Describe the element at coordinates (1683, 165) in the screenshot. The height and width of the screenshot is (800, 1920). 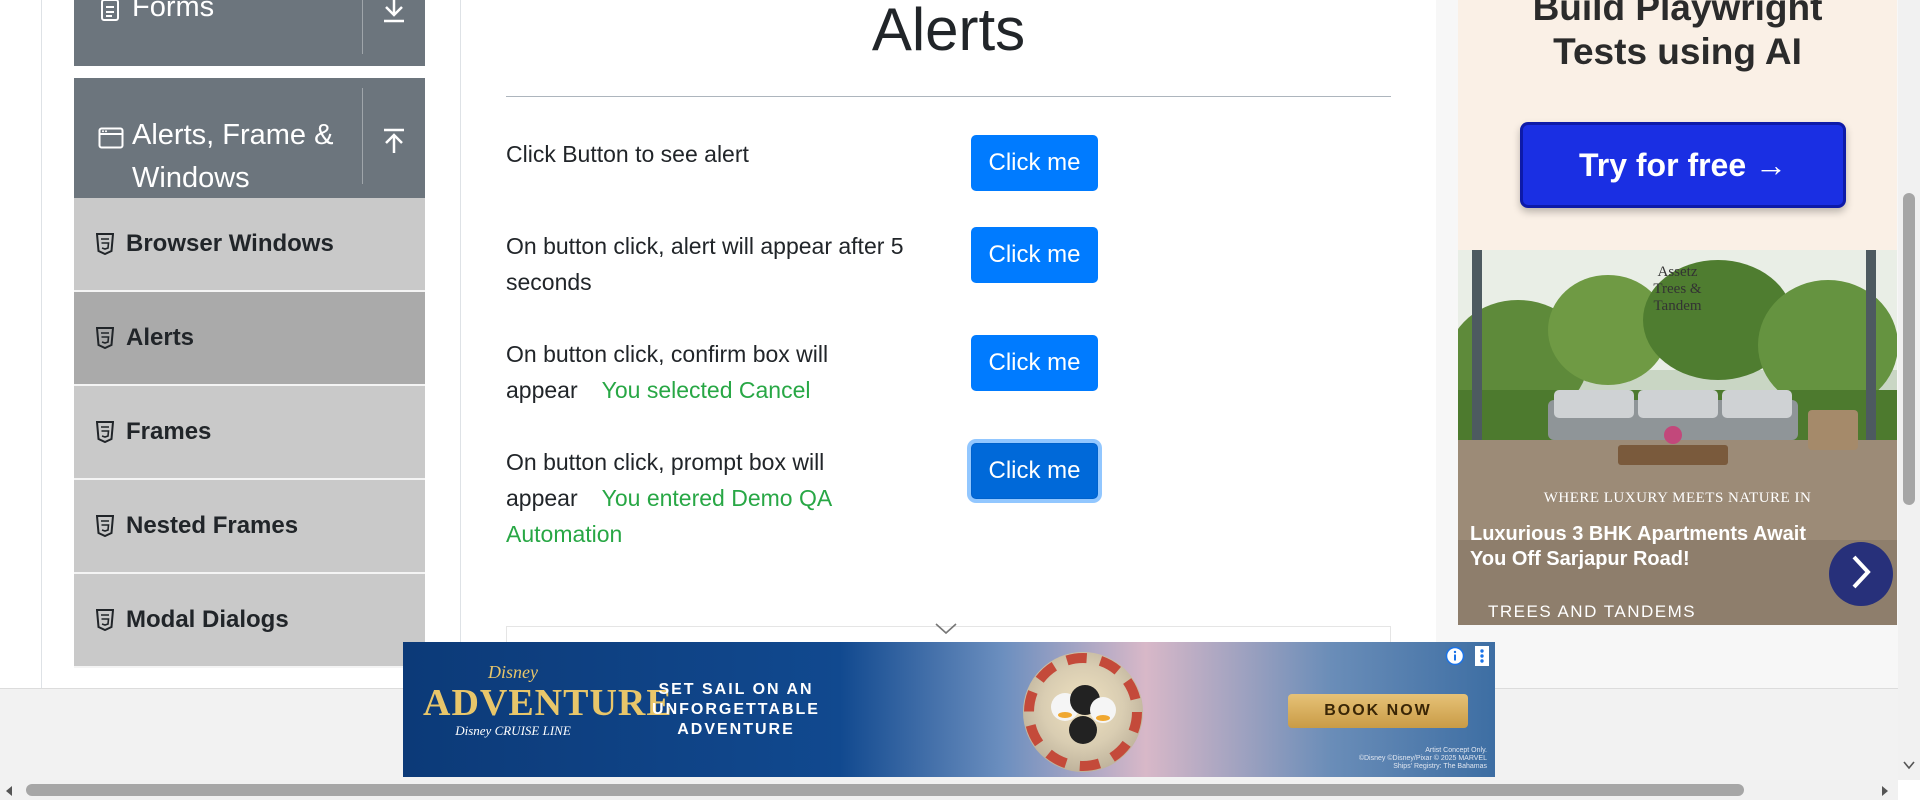
I see `ad-try-free-button: Try for free →` at that location.